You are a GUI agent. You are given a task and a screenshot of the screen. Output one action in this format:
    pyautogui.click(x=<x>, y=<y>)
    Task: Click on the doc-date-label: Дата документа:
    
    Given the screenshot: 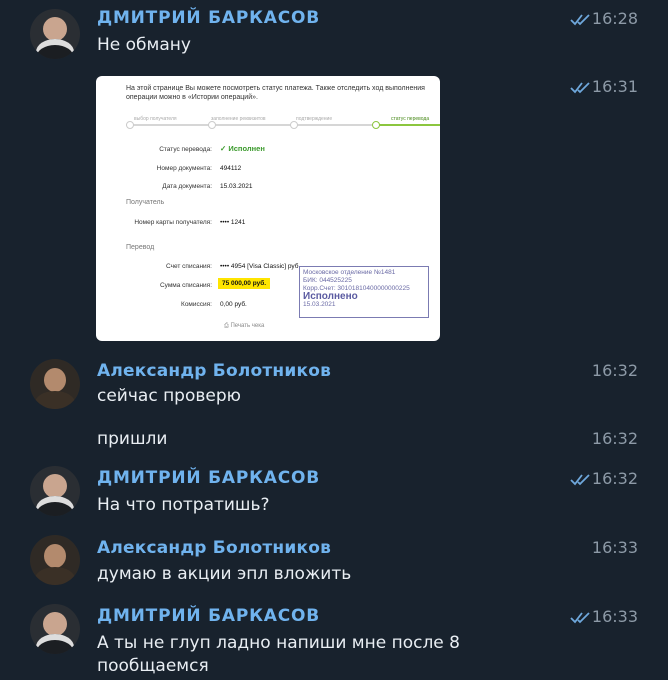 What is the action you would take?
    pyautogui.click(x=187, y=186)
    